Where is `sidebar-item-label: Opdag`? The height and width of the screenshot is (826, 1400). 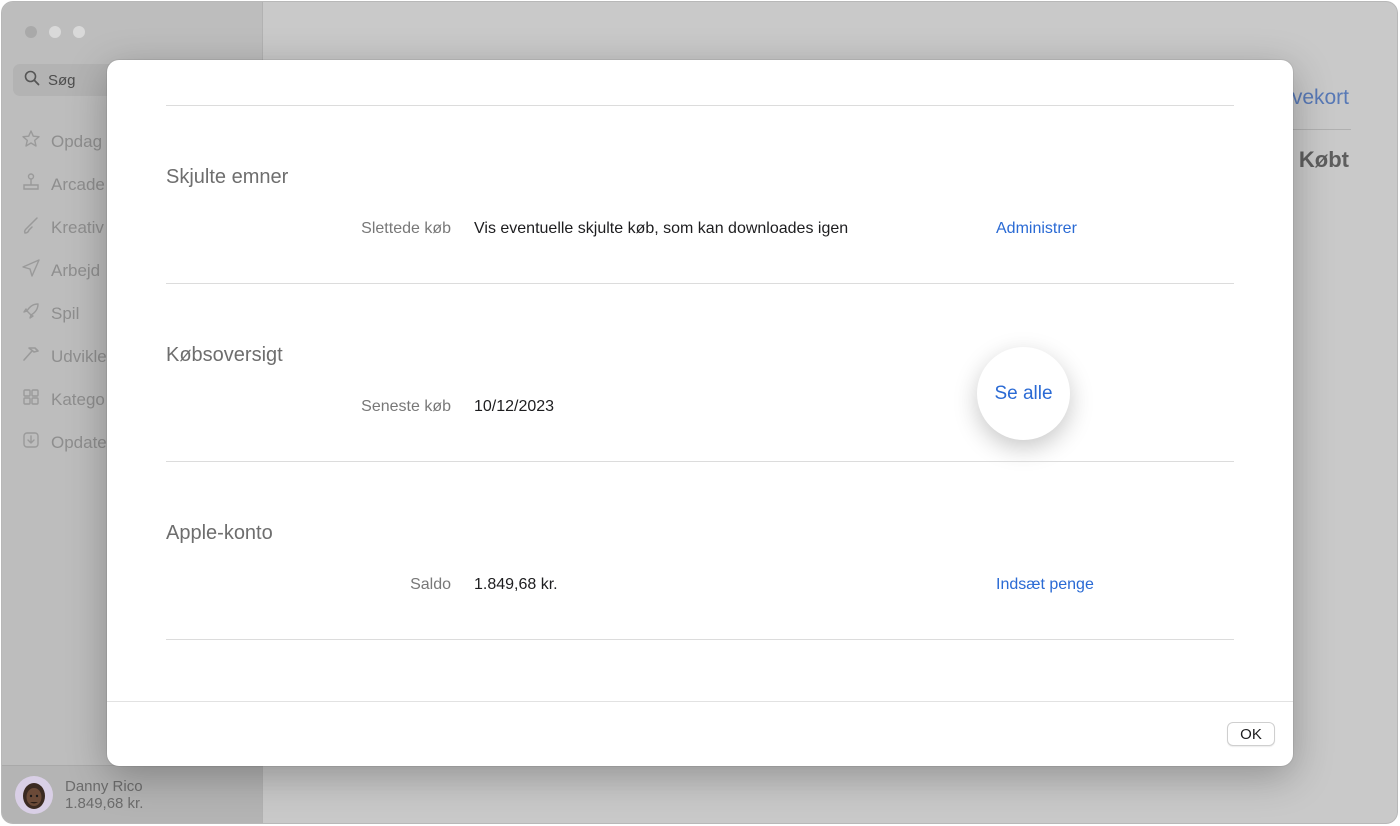 sidebar-item-label: Opdag is located at coordinates (77, 141).